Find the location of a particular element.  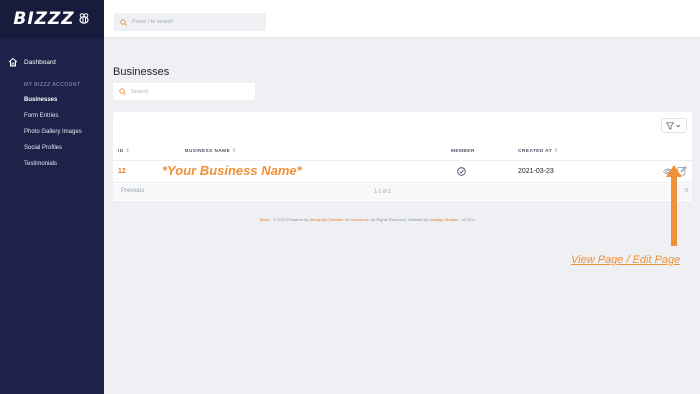

table-row: 12 *Your Business Name* 2021-03-23 is located at coordinates (402, 171).